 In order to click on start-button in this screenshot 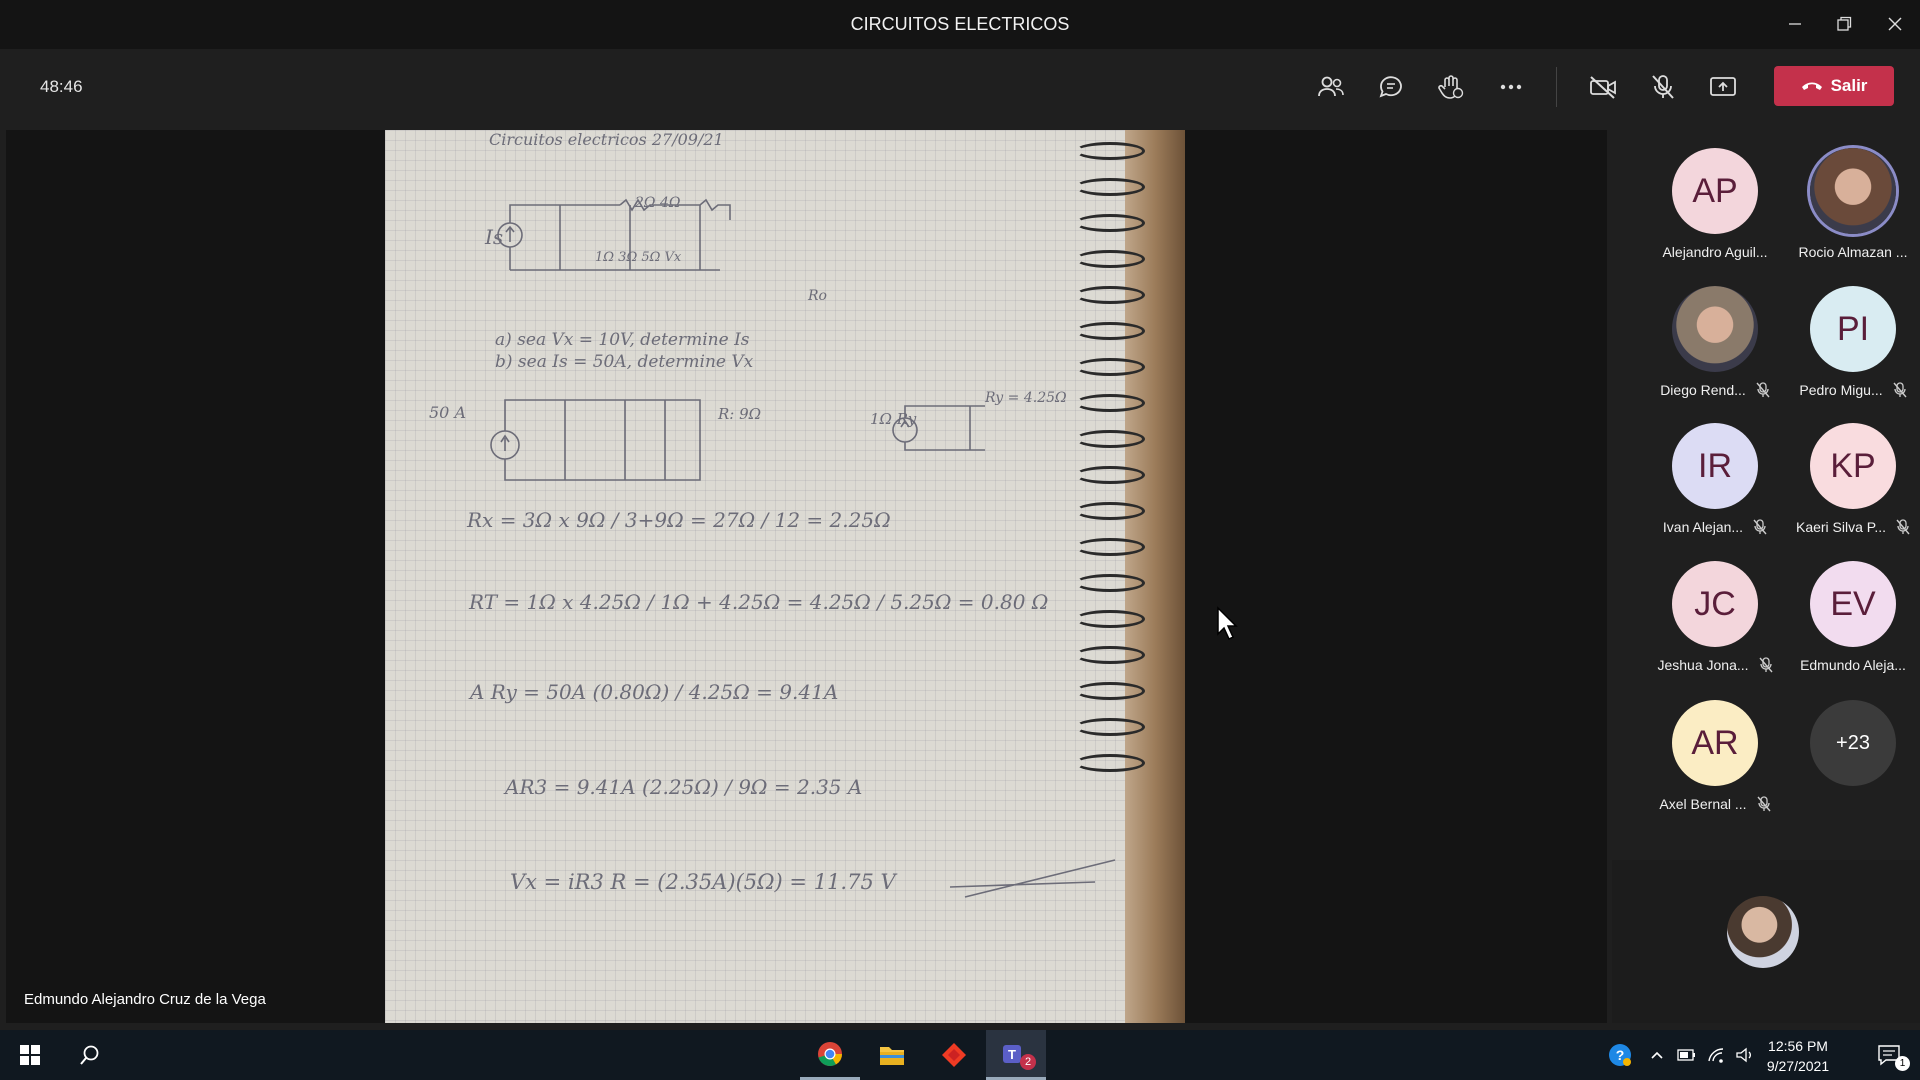, I will do `click(30, 1055)`.